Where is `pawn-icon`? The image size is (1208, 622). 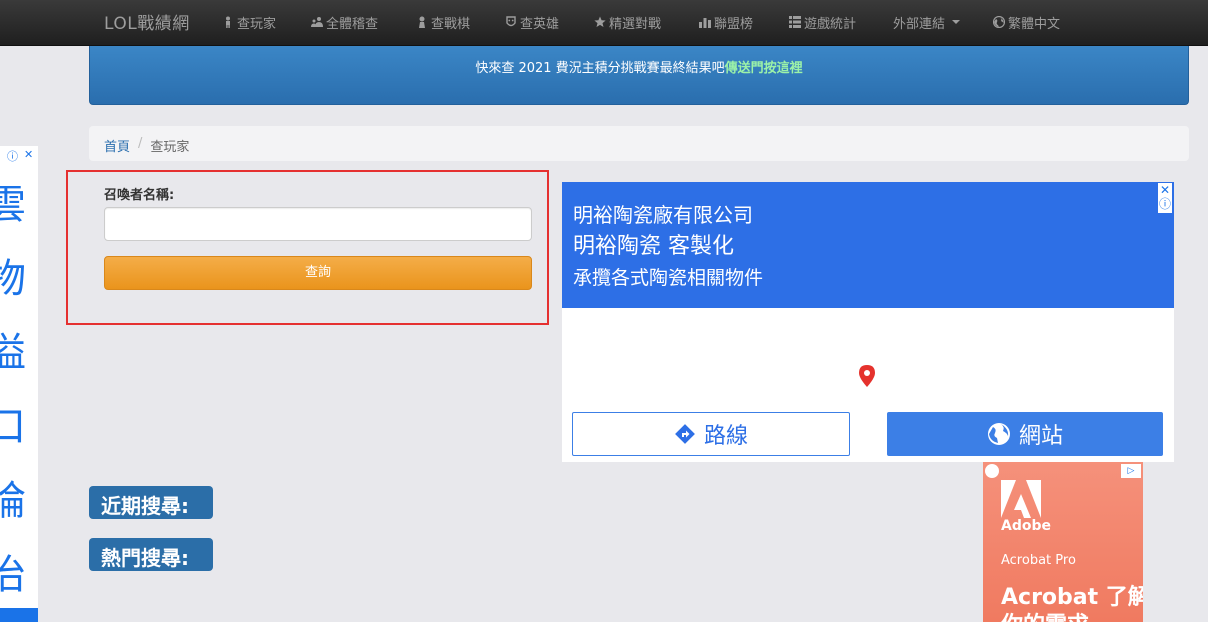
pawn-icon is located at coordinates (422, 22).